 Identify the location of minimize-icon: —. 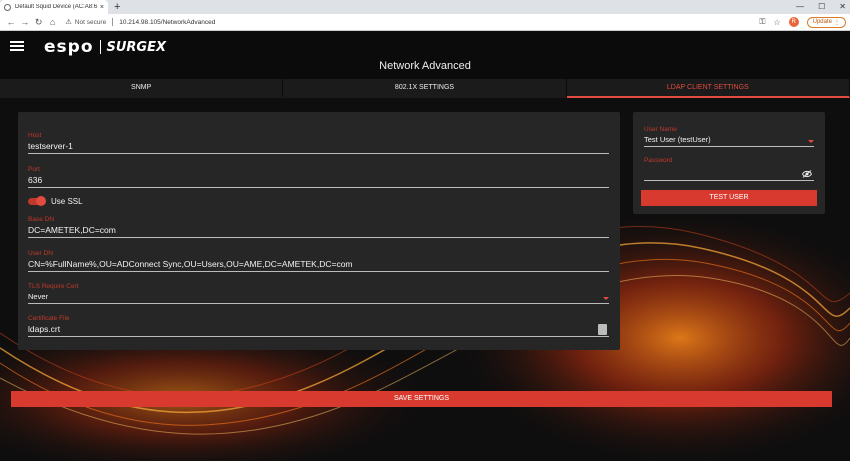
(800, 7).